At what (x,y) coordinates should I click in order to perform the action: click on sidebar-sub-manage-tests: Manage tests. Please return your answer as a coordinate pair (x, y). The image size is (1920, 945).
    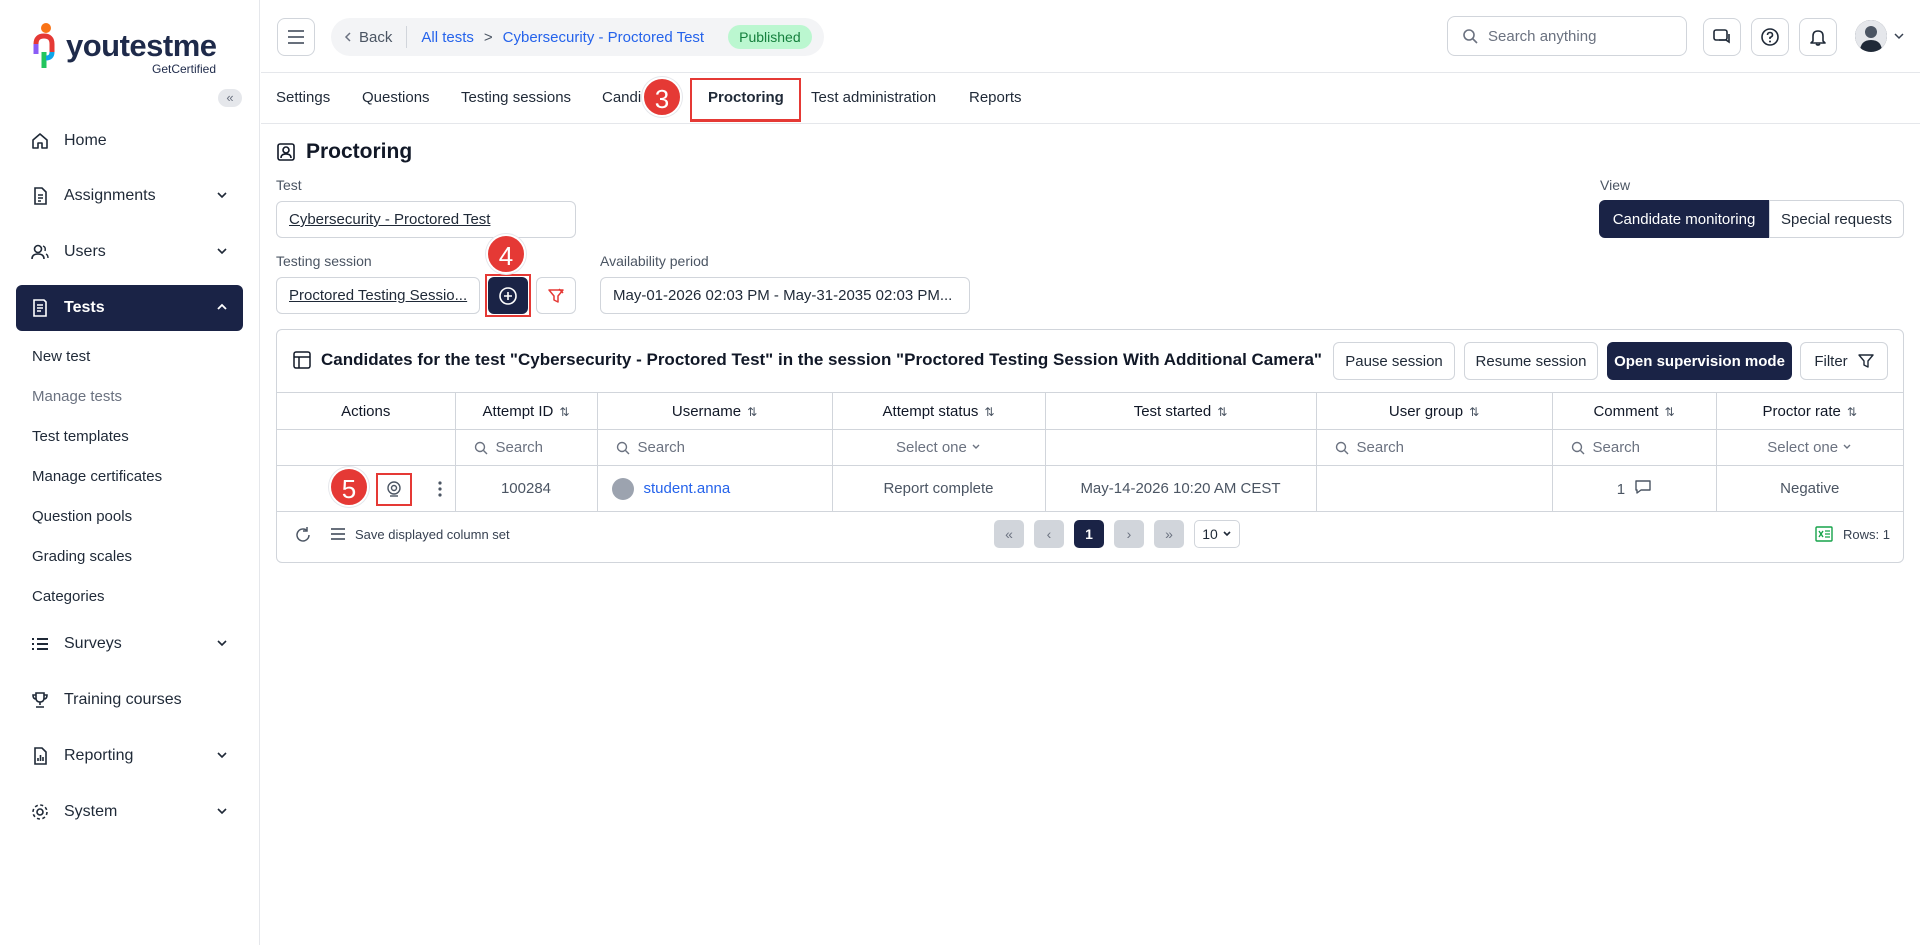
    Looking at the image, I should click on (77, 396).